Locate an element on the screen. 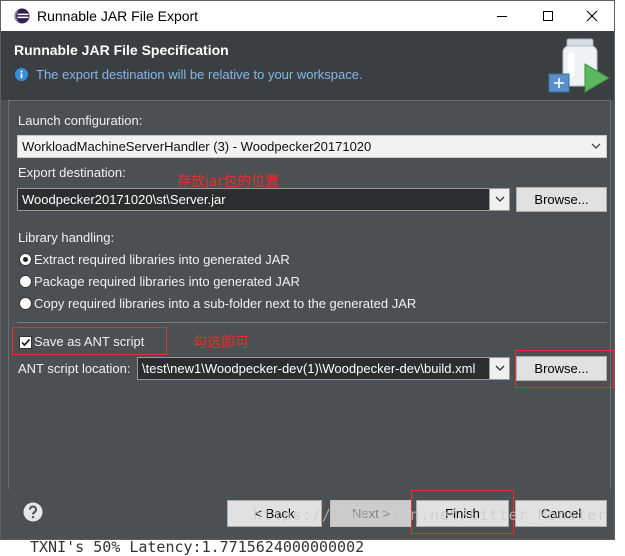 Image resolution: width=625 pixels, height=556 pixels. export-destination-dropdown-button is located at coordinates (499, 199).